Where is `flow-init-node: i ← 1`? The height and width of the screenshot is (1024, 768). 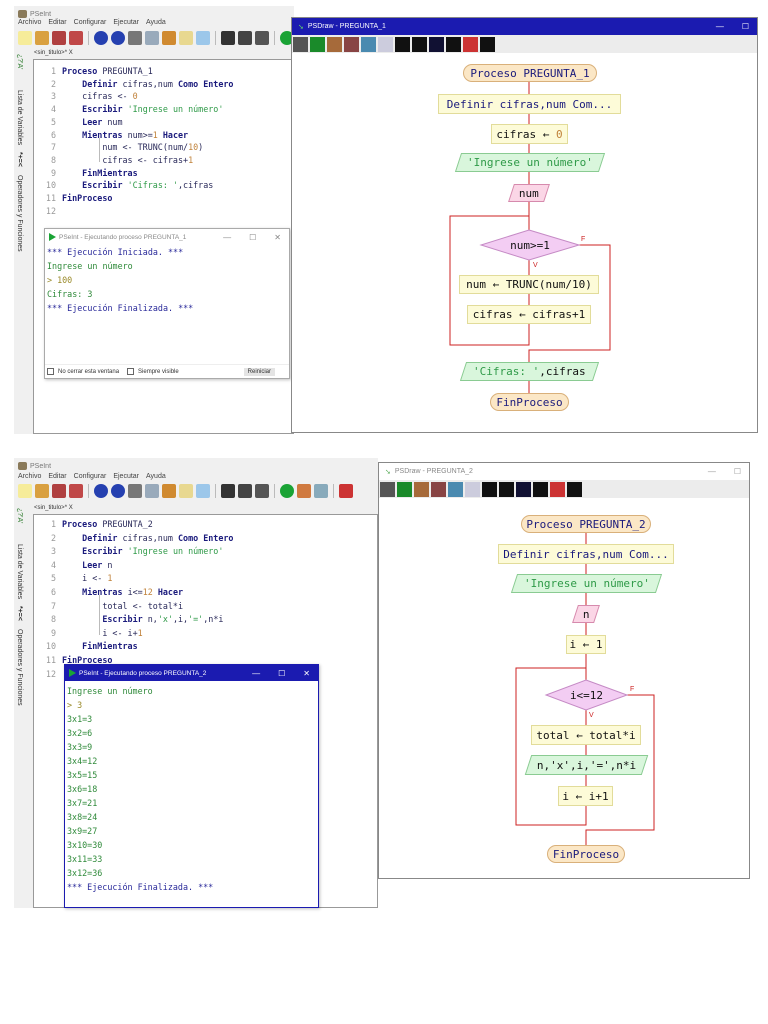
flow-init-node: i ← 1 is located at coordinates (586, 644).